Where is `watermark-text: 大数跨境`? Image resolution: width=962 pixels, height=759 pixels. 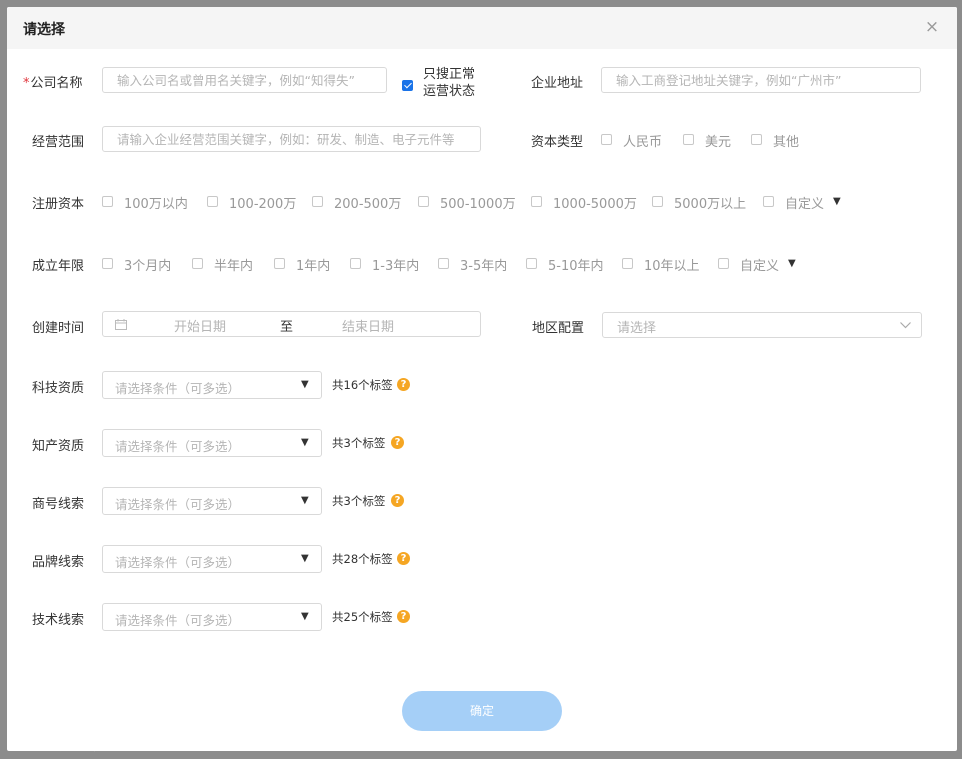
watermark-text: 大数跨境 is located at coordinates (70, 744).